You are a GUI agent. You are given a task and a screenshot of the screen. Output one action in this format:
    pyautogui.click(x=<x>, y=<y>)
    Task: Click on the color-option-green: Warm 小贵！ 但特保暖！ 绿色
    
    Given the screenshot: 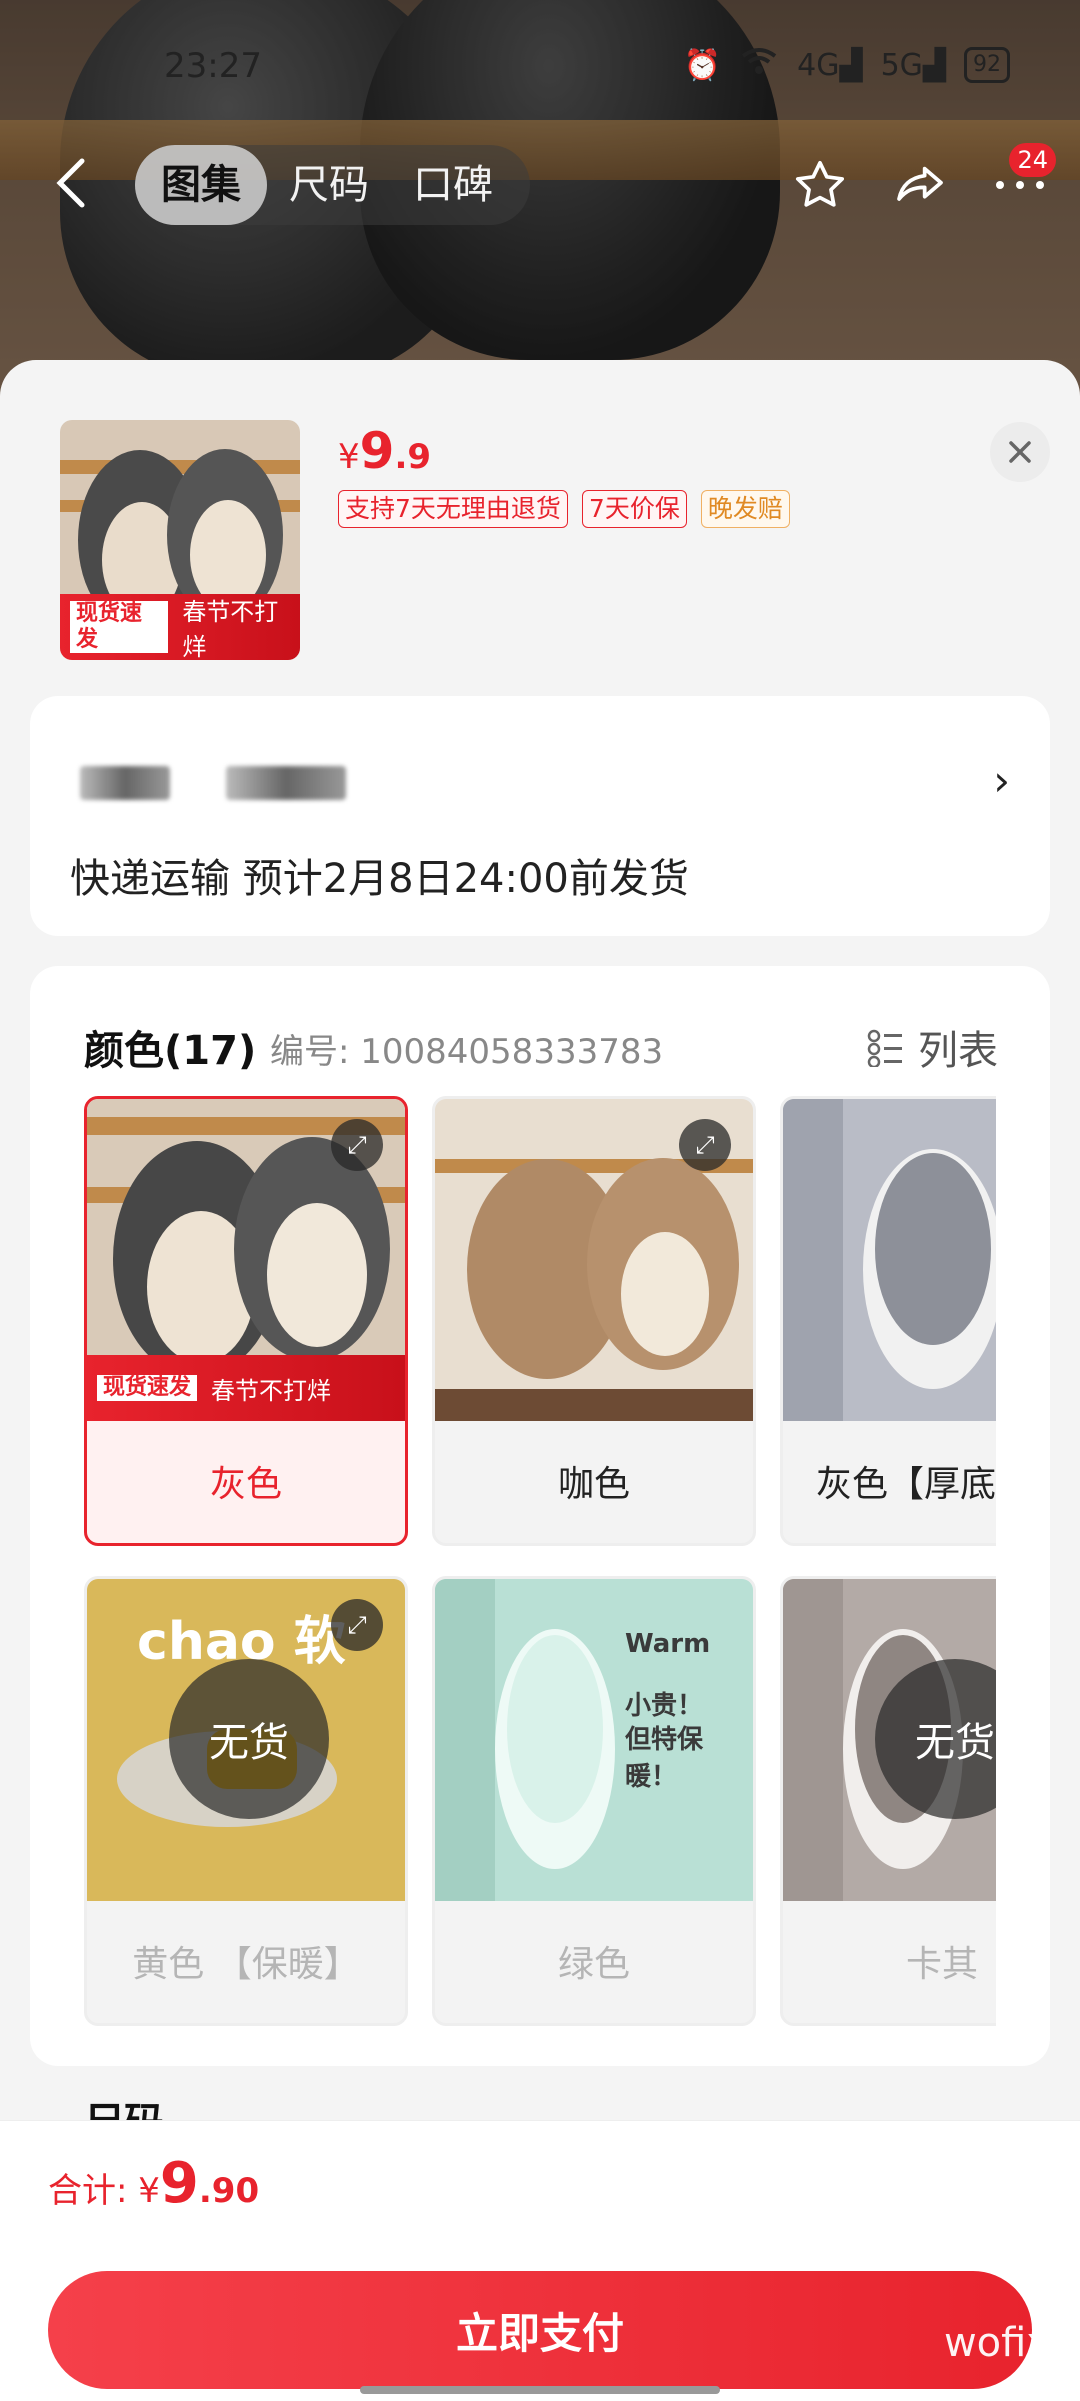 What is the action you would take?
    pyautogui.click(x=594, y=1801)
    